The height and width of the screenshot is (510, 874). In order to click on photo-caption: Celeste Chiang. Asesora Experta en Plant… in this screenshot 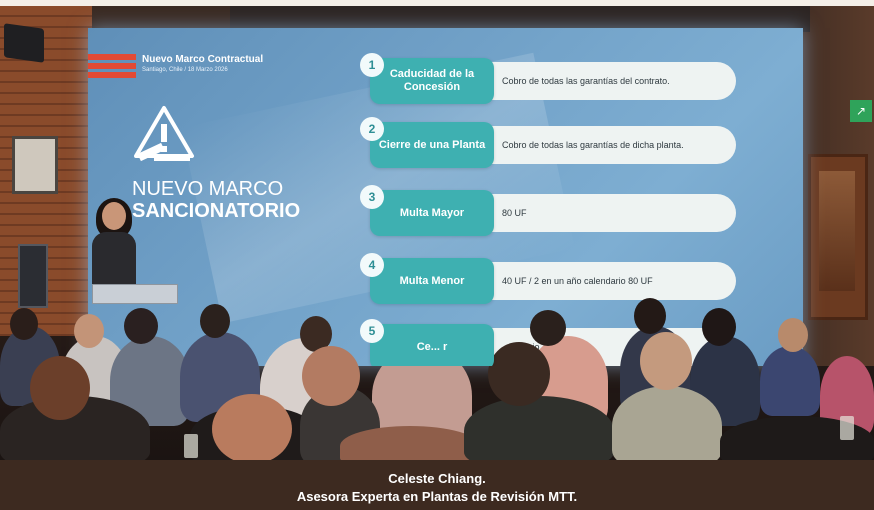, I will do `click(437, 485)`.